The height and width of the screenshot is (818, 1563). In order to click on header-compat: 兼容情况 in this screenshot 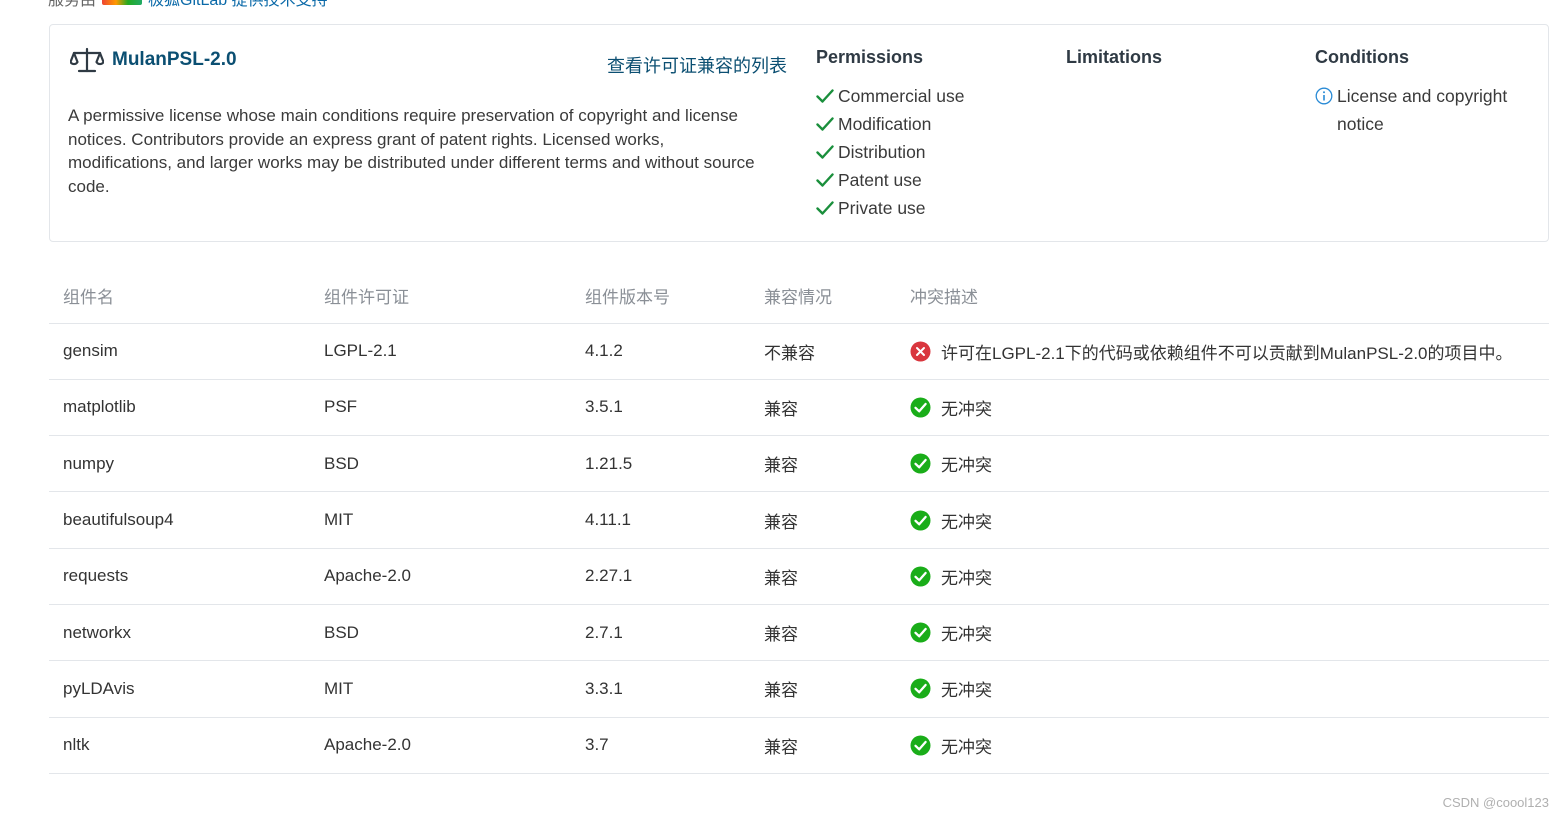, I will do `click(823, 296)`.